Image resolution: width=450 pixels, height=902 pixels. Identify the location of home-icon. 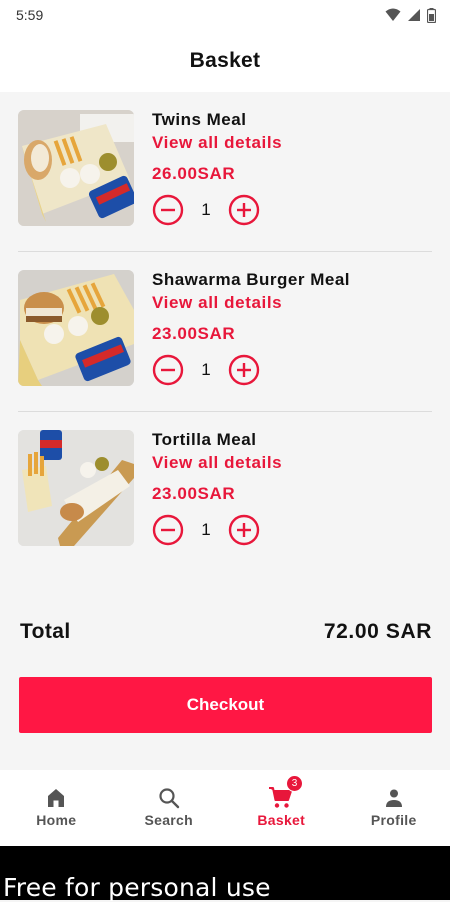
(56, 798).